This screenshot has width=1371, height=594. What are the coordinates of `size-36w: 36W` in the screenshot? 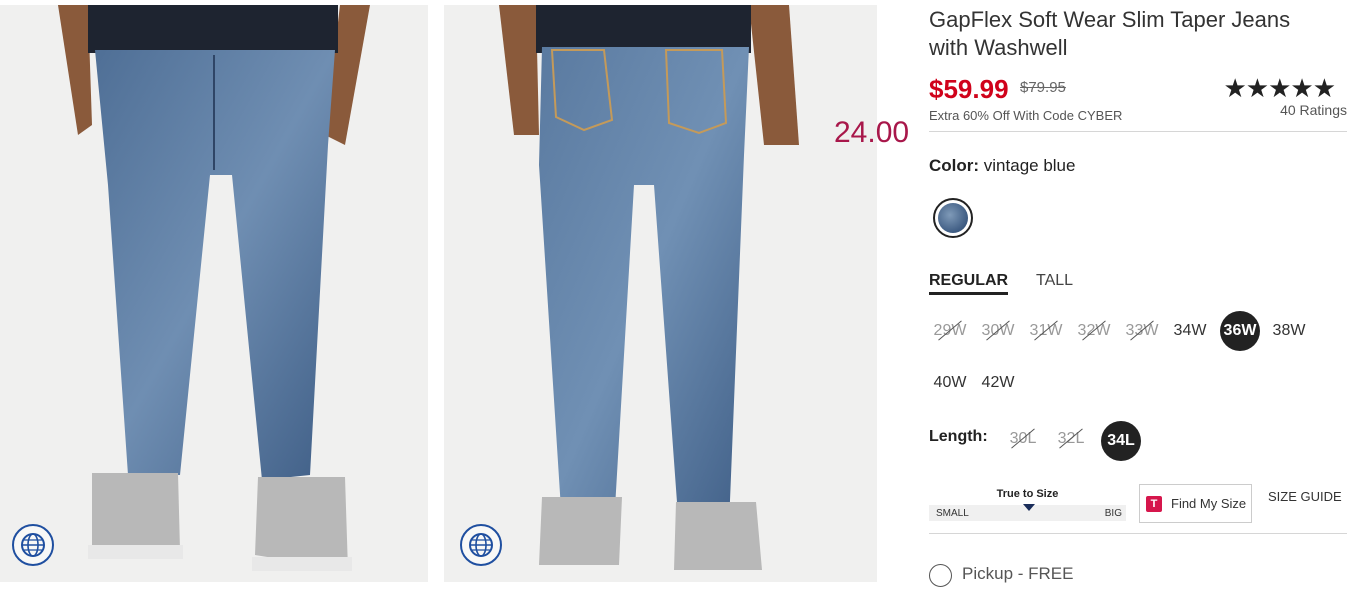 It's located at (1240, 331).